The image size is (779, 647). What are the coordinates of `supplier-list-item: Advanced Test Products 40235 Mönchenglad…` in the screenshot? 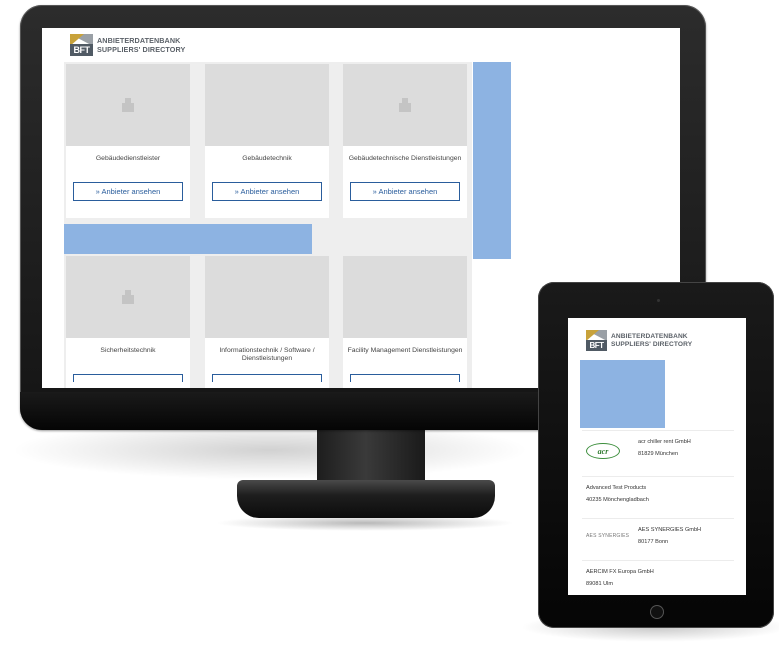 It's located at (658, 497).